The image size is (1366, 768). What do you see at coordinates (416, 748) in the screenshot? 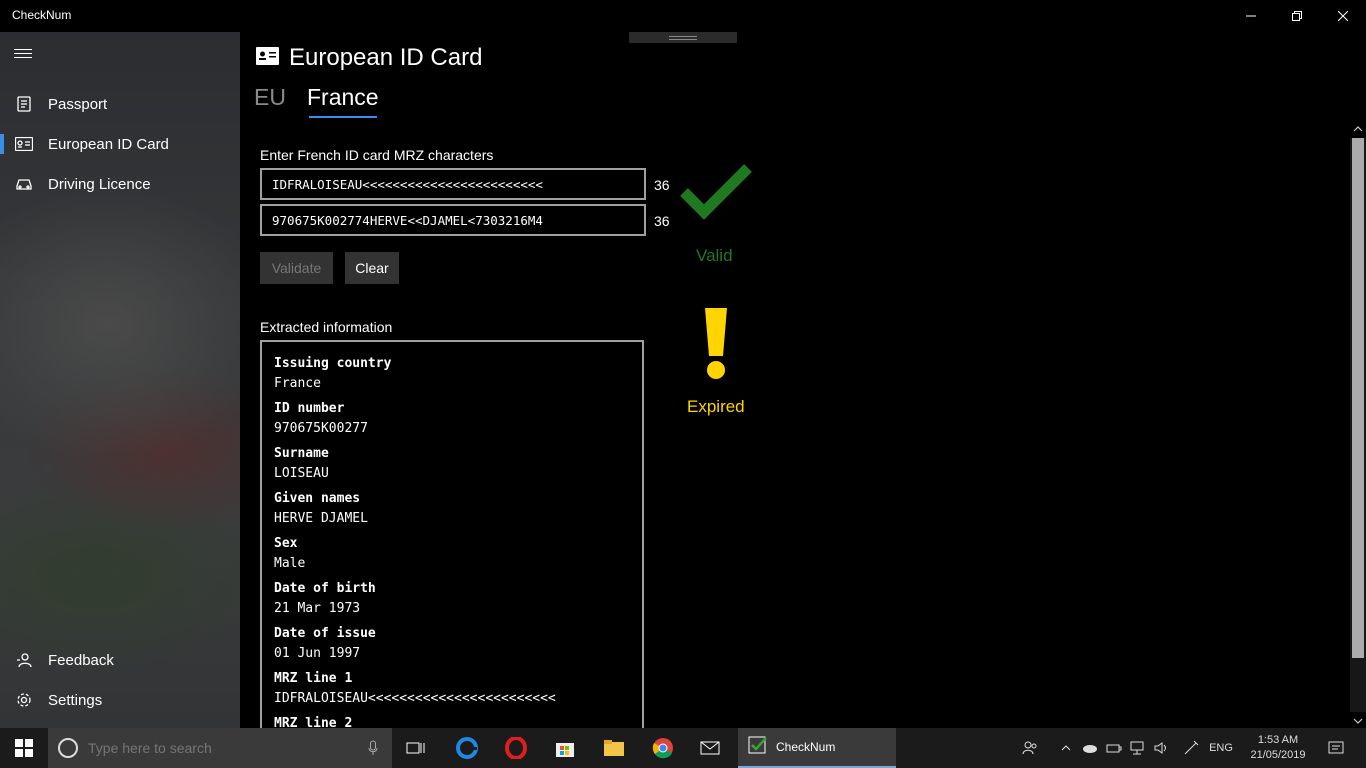
I see `task-view-icon` at bounding box center [416, 748].